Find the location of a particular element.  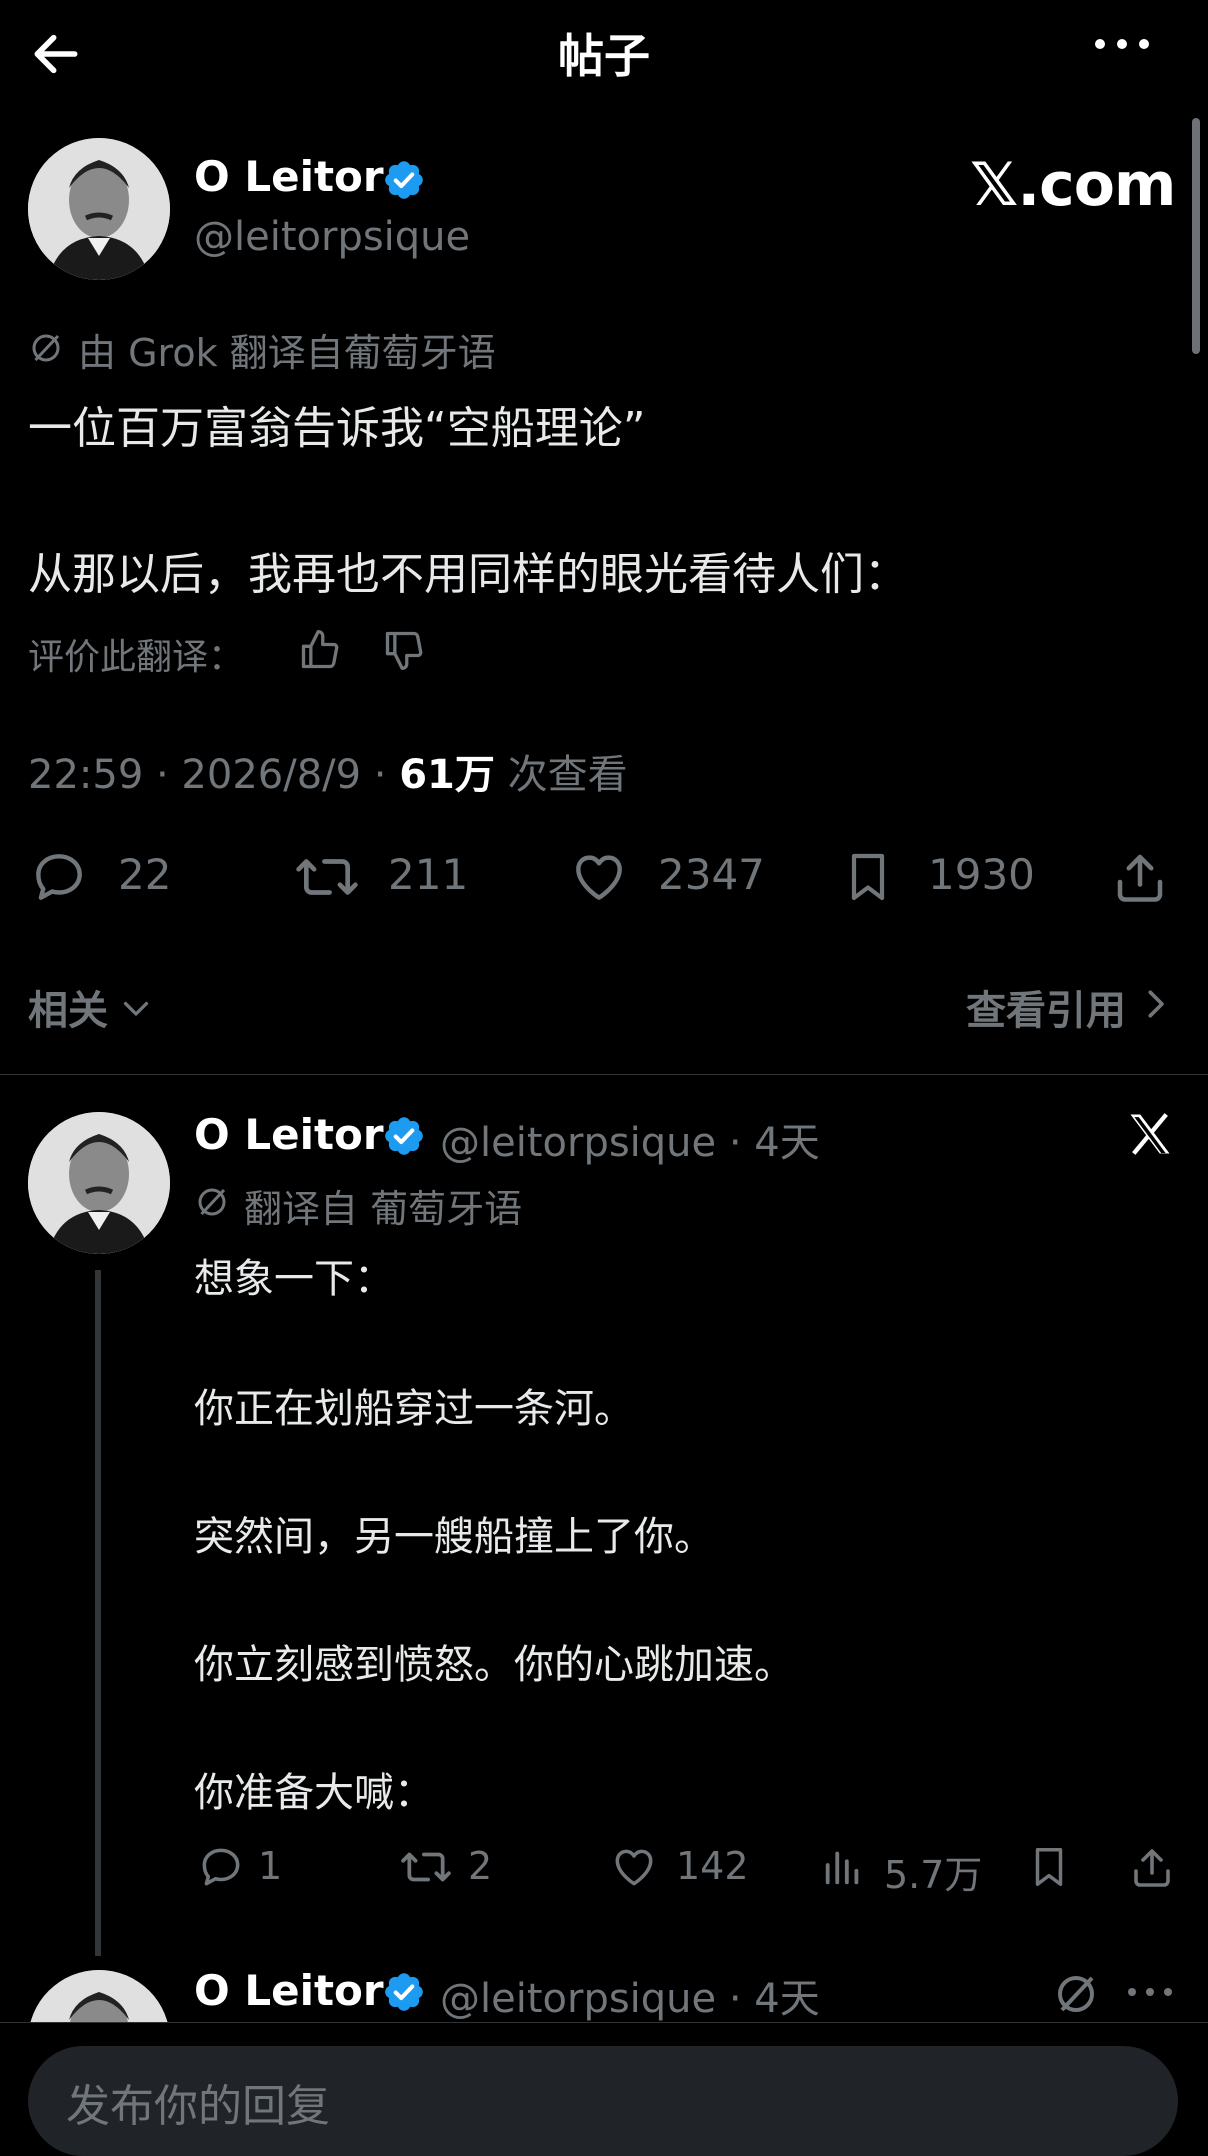

author-handle: @leitorpsique is located at coordinates (332, 237).